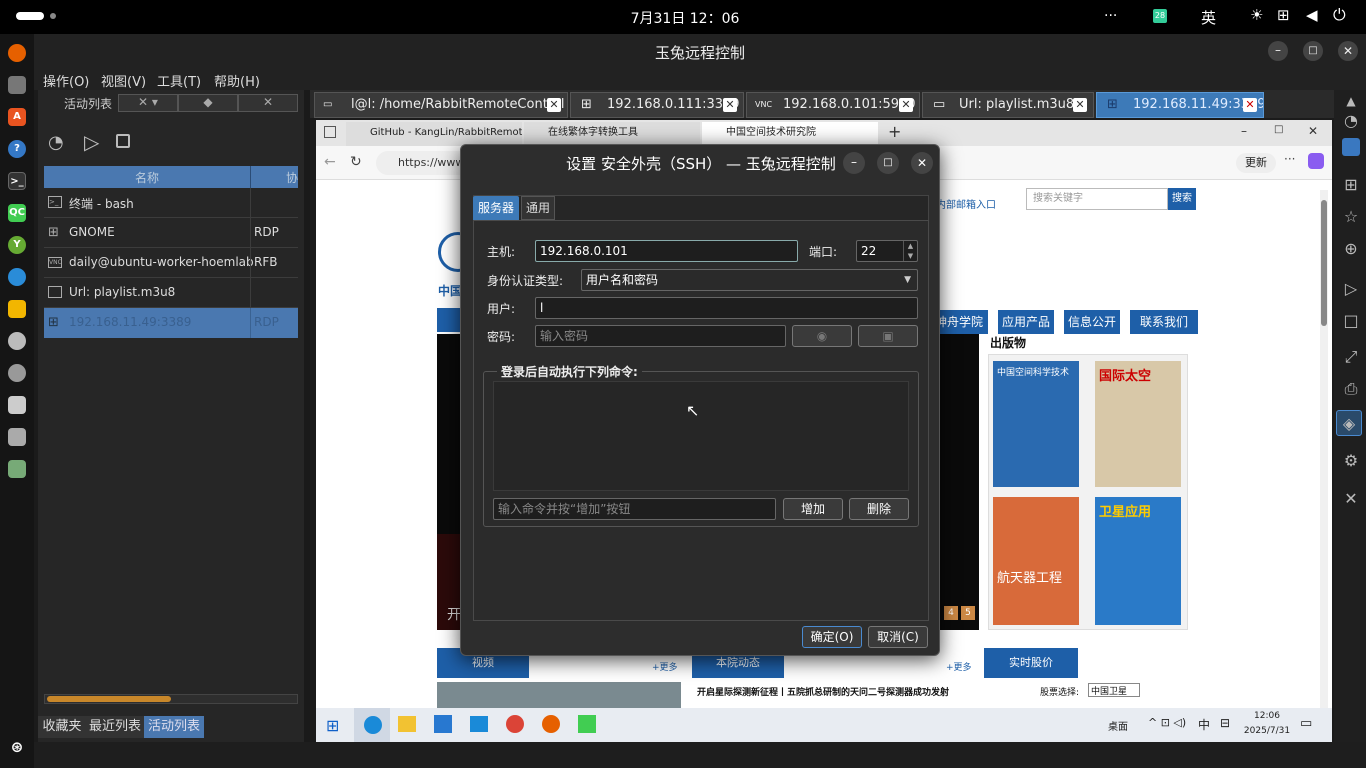 The image size is (1366, 768). What do you see at coordinates (1278, 51) in the screenshot?
I see `minimize-button: –` at bounding box center [1278, 51].